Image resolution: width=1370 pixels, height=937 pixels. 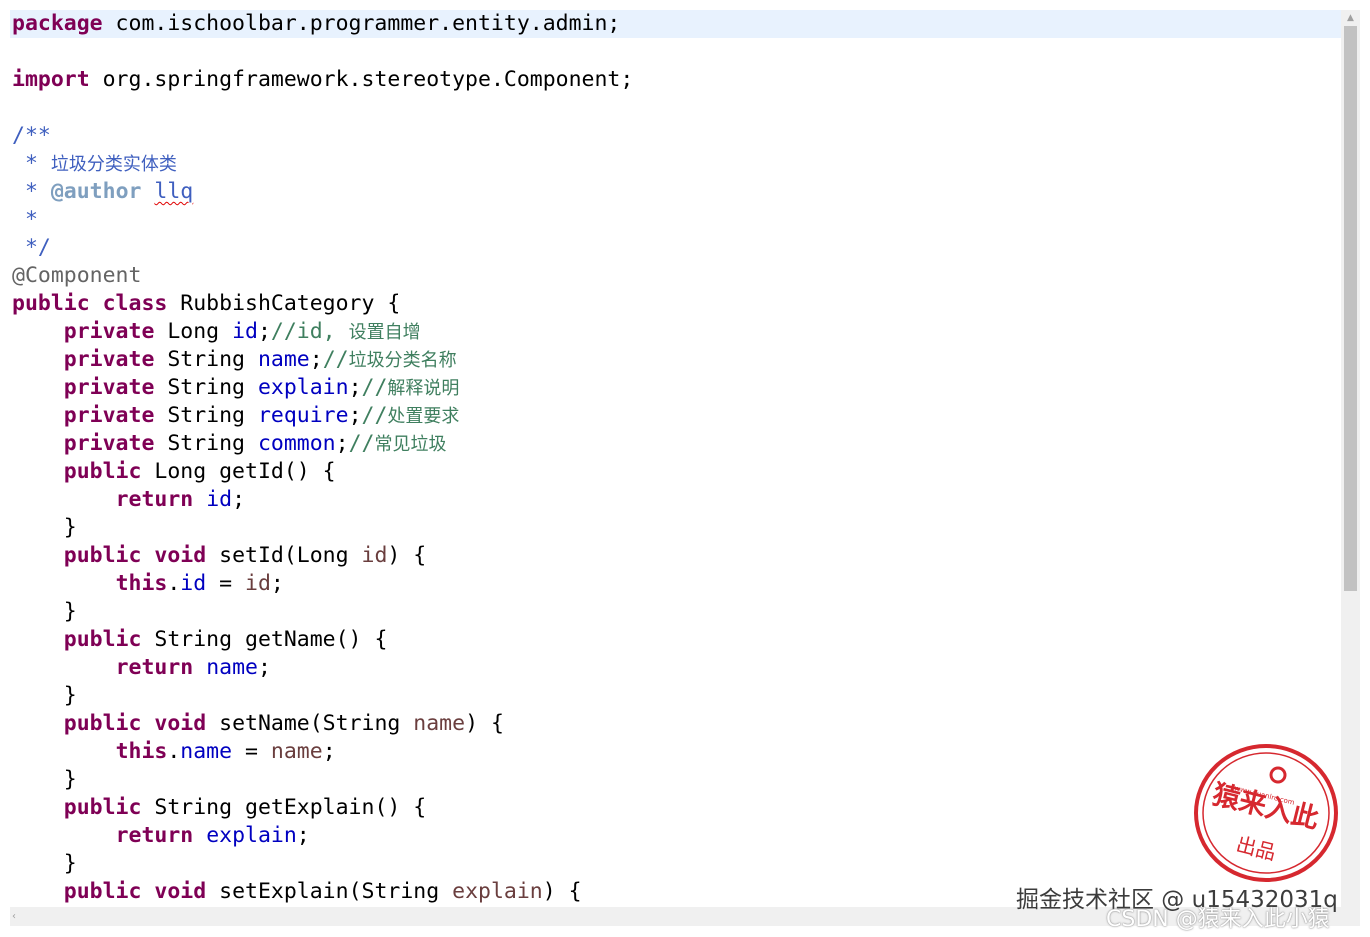 I want to click on code-line-getid: public Long getId() {, so click(x=174, y=472).